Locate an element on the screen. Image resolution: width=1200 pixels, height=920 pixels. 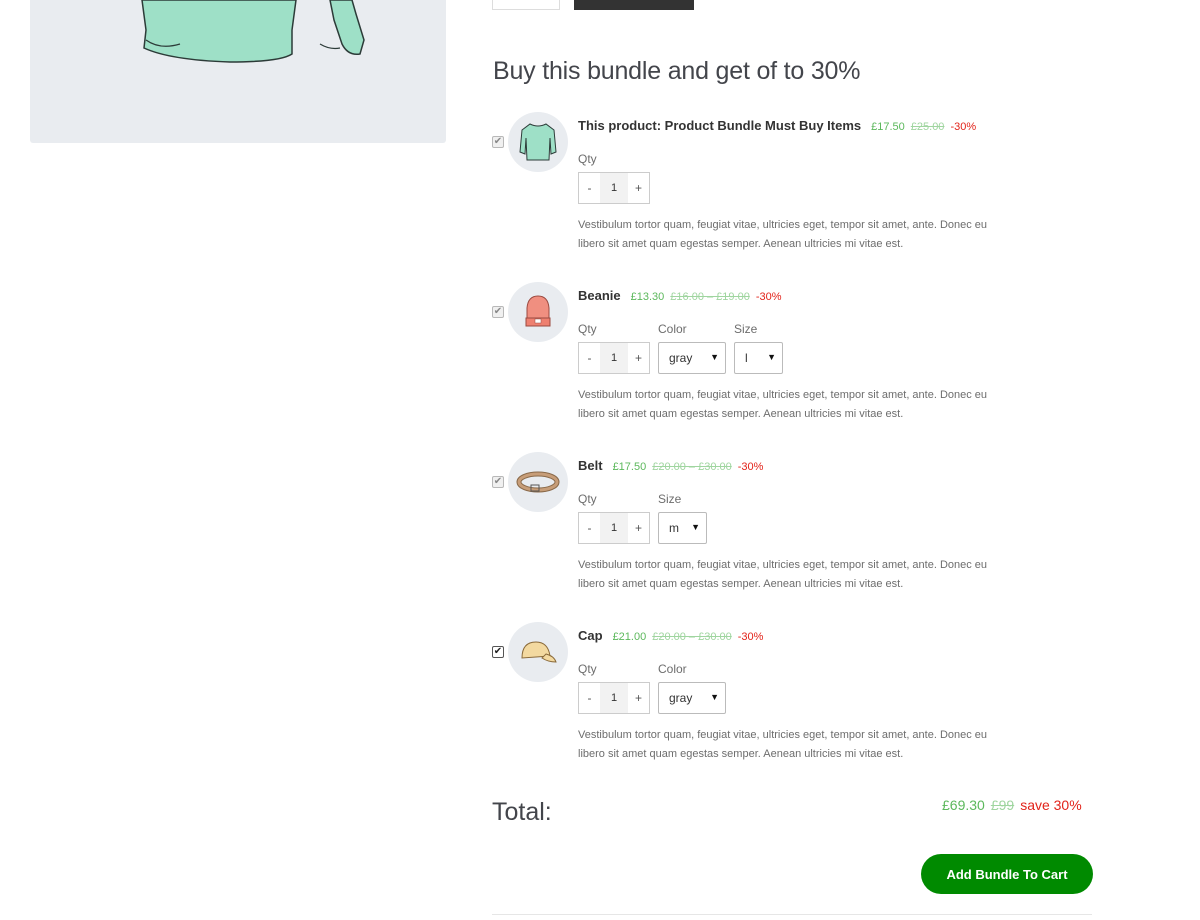
total-prices: £69.30 £99 save 30% is located at coordinates (1012, 805).